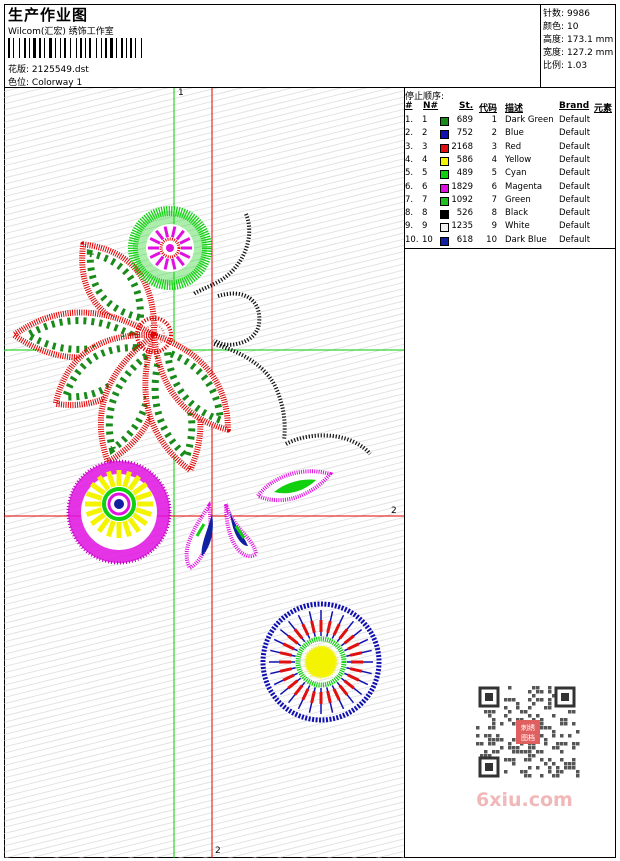  Describe the element at coordinates (554, 27) in the screenshot. I see `stat-label: 颜色:` at that location.